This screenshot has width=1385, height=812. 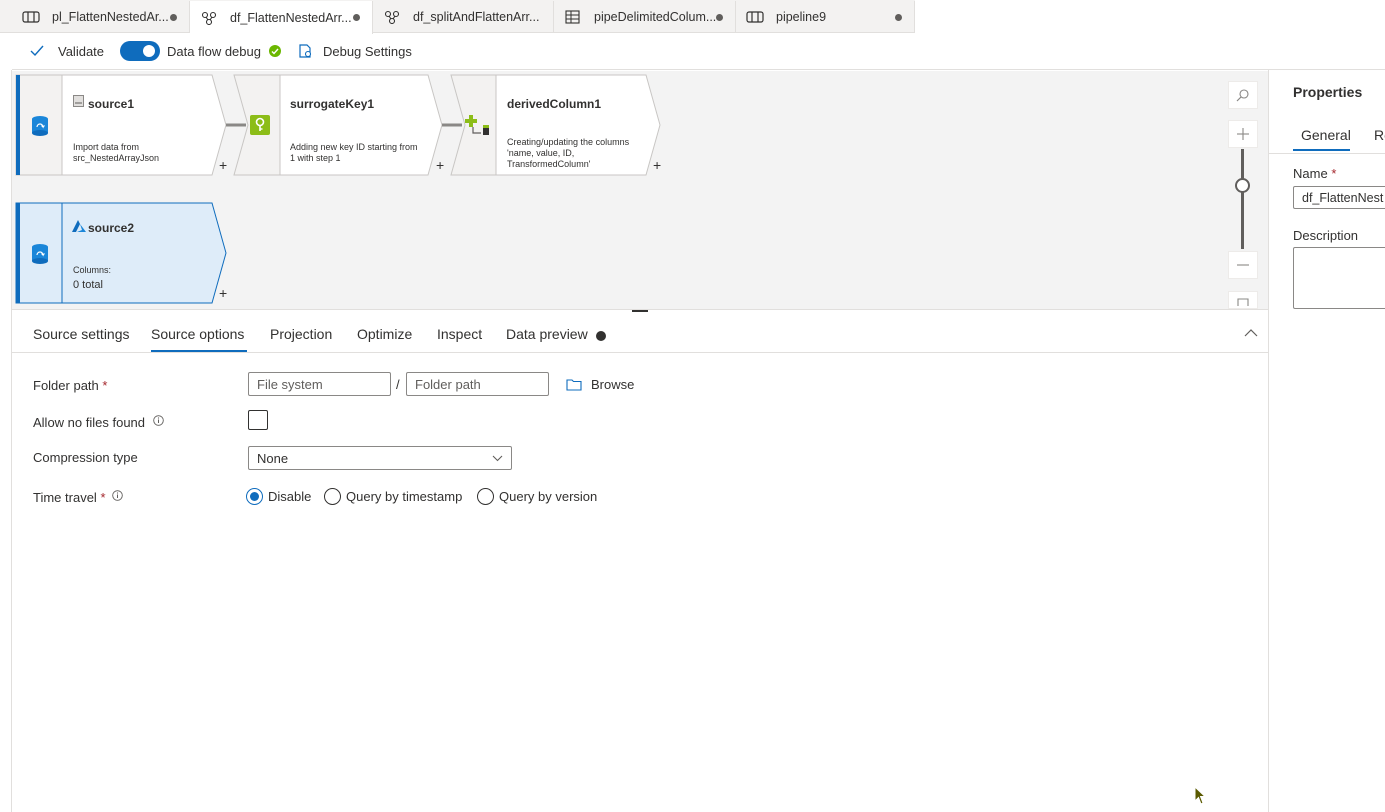 What do you see at coordinates (698, 51) in the screenshot?
I see `toolbar: Validate Data flow debug Debug Settings` at bounding box center [698, 51].